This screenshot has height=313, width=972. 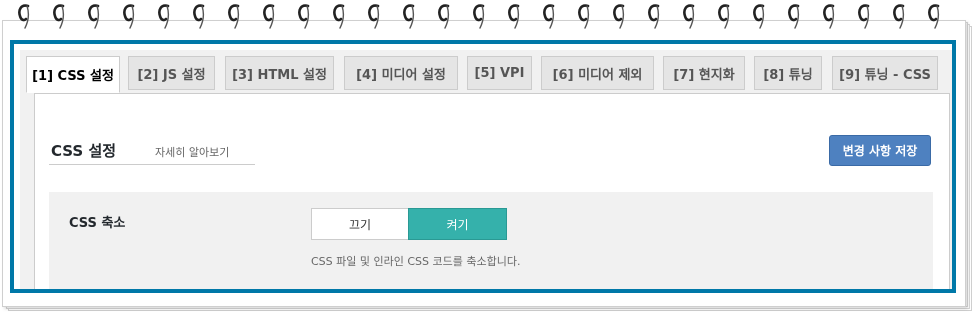 What do you see at coordinates (704, 73) in the screenshot?
I see `tab-localization: [7] 현지화` at bounding box center [704, 73].